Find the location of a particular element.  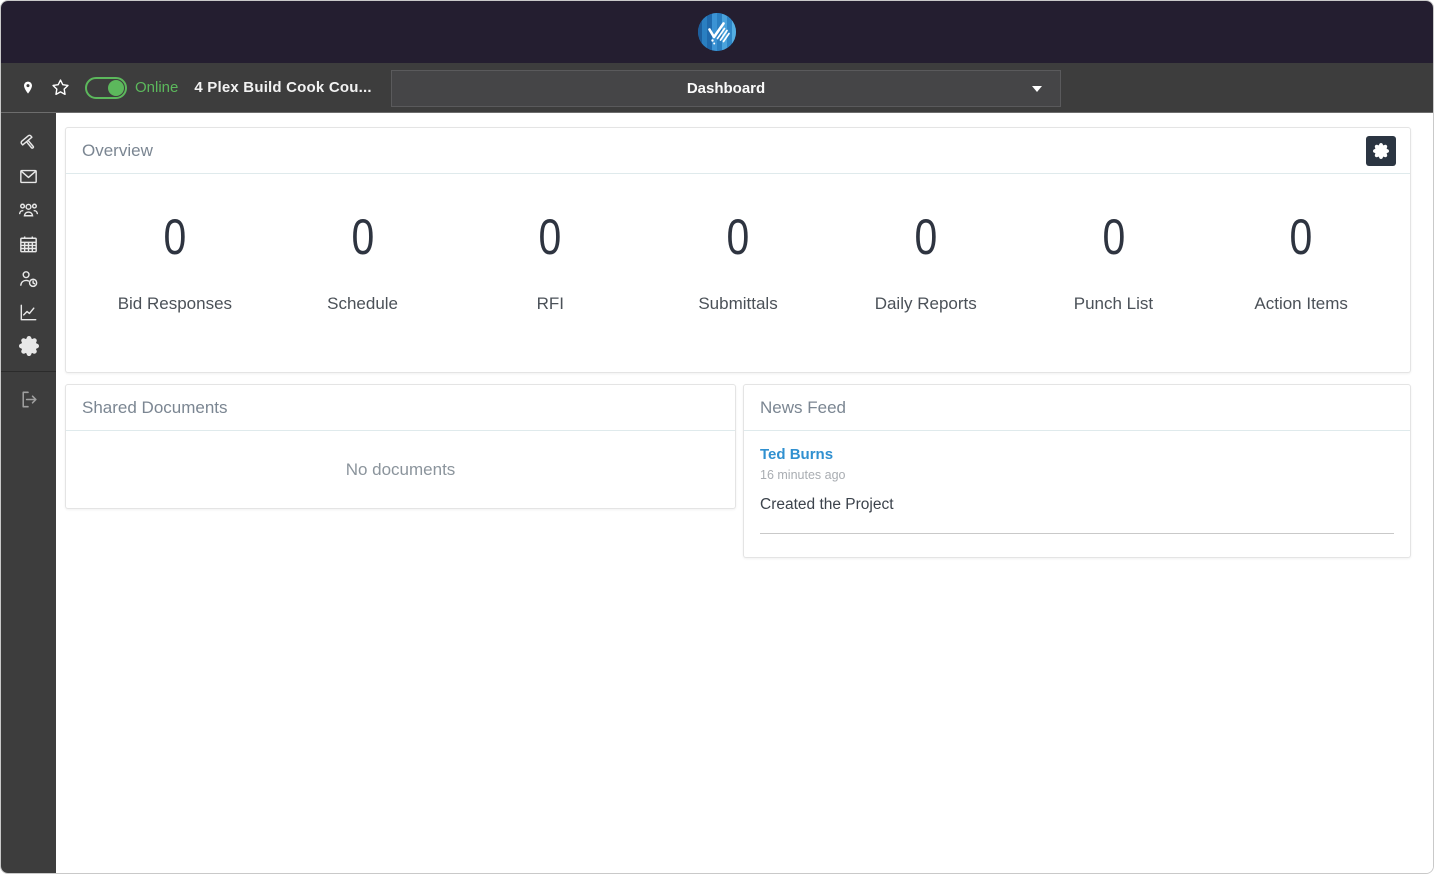

sidebar-item-time-clock is located at coordinates (29, 278).